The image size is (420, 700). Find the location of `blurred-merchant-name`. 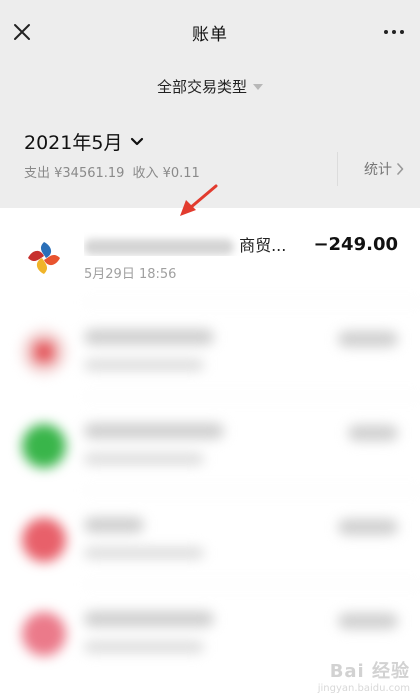

blurred-merchant-name is located at coordinates (159, 246).